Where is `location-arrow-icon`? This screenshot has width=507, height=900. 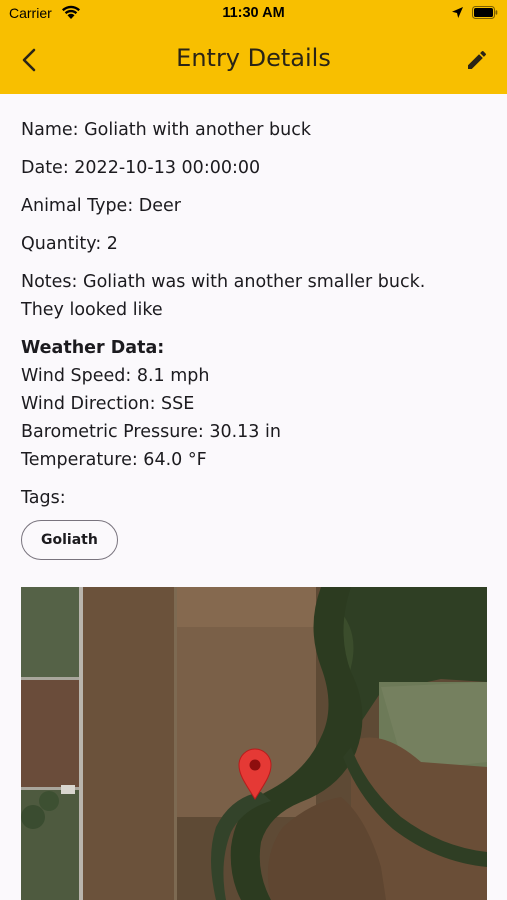 location-arrow-icon is located at coordinates (457, 12).